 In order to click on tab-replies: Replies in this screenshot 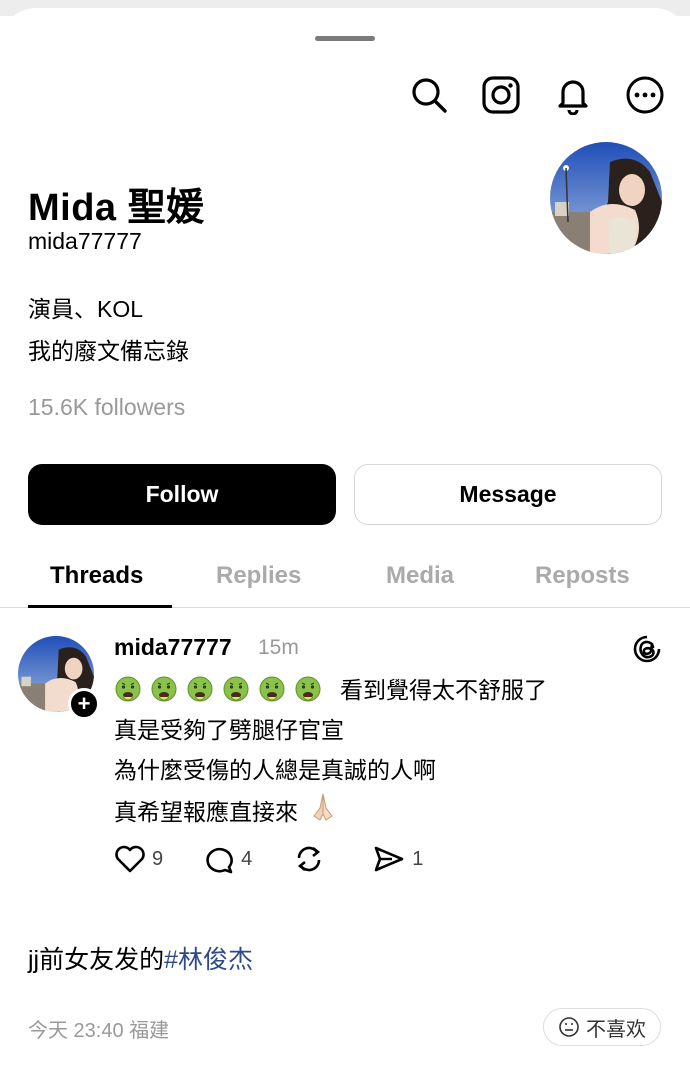, I will do `click(258, 576)`.